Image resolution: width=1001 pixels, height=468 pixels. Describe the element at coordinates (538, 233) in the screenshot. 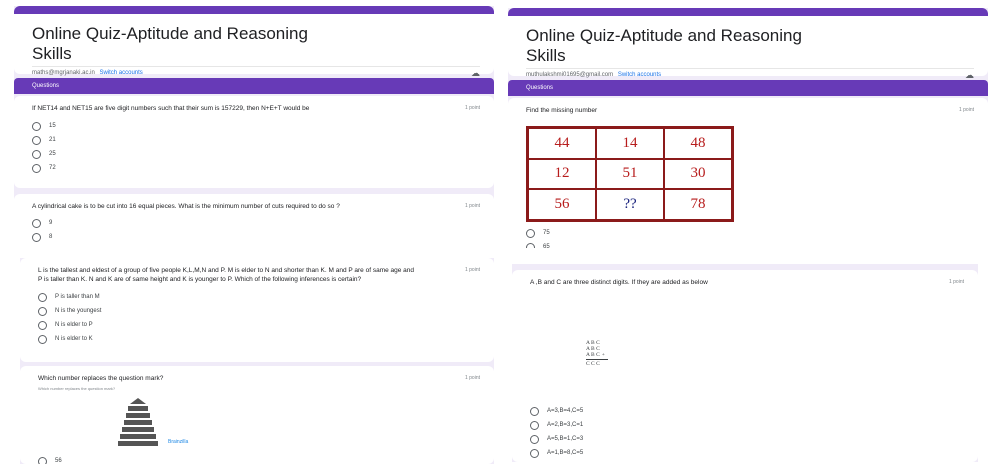

I see `option: 75` at that location.